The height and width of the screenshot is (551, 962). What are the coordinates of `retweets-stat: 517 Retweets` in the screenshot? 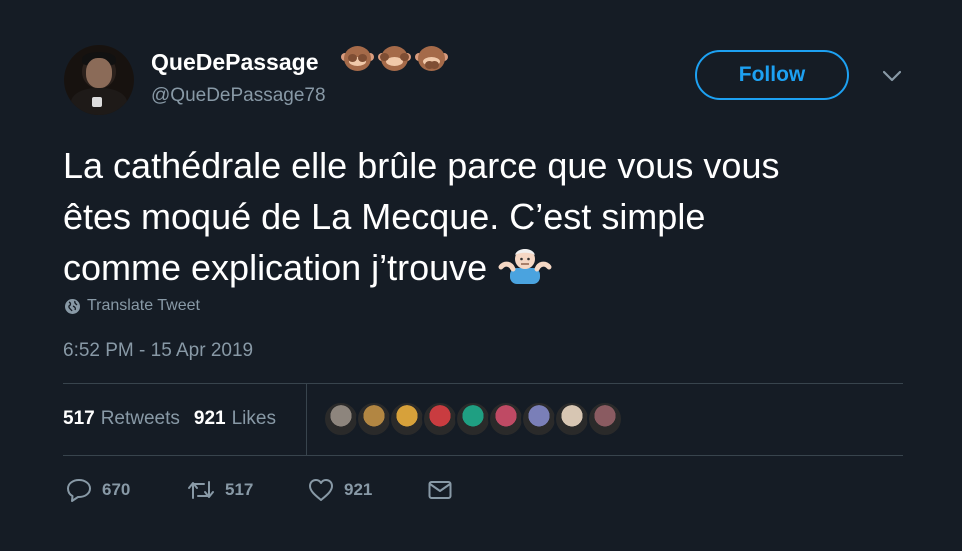 It's located at (121, 419).